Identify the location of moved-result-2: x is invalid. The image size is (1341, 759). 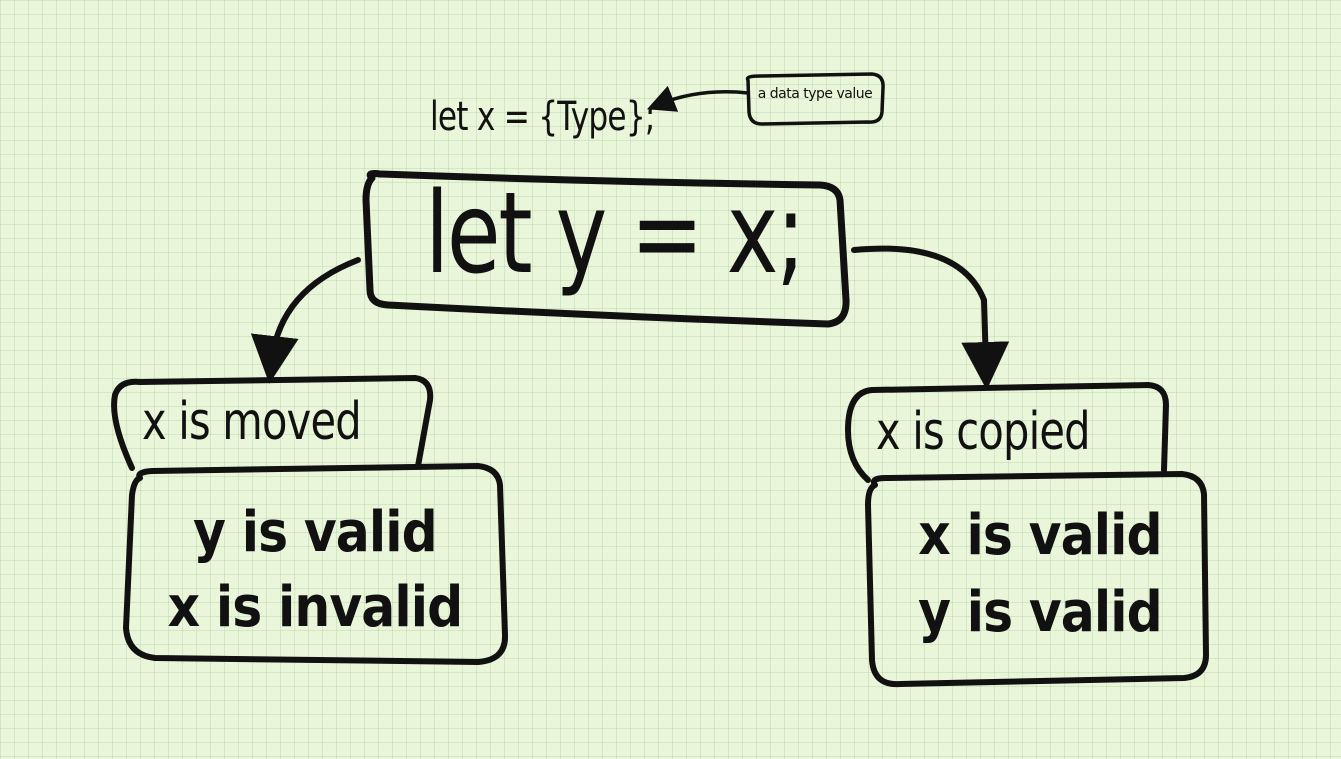
(315, 607).